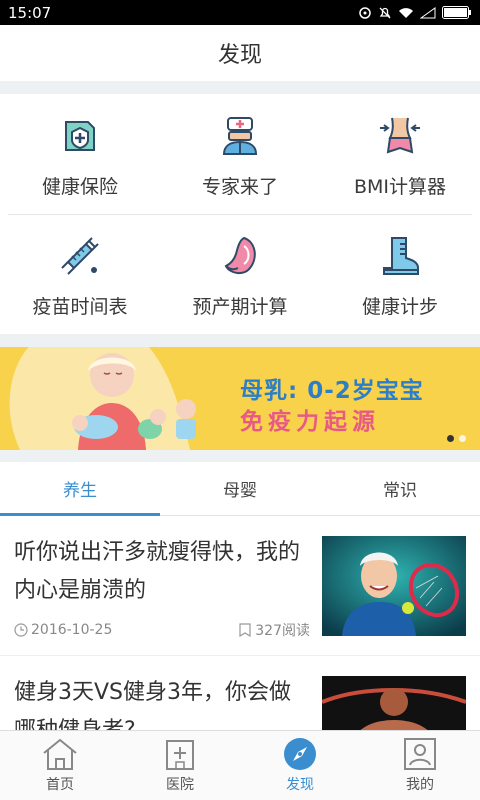 This screenshot has height=800, width=480. Describe the element at coordinates (102, 398) in the screenshot. I see `mother-baby-illustration` at that location.